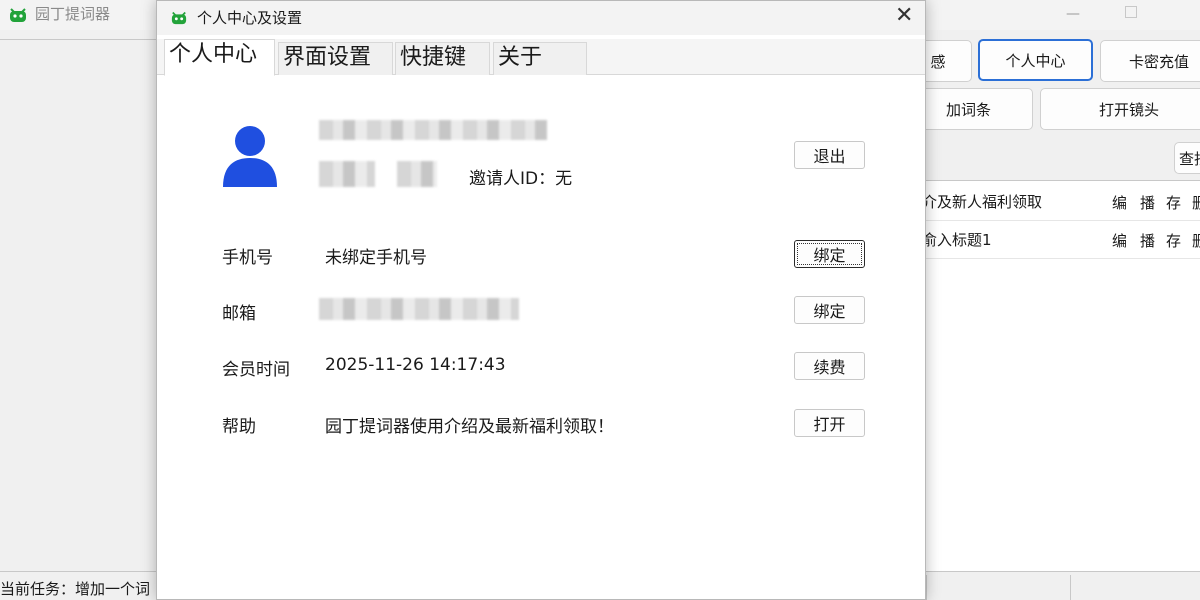 This screenshot has height=600, width=1200. Describe the element at coordinates (250, 156) in the screenshot. I see `user-avatar-icon` at that location.